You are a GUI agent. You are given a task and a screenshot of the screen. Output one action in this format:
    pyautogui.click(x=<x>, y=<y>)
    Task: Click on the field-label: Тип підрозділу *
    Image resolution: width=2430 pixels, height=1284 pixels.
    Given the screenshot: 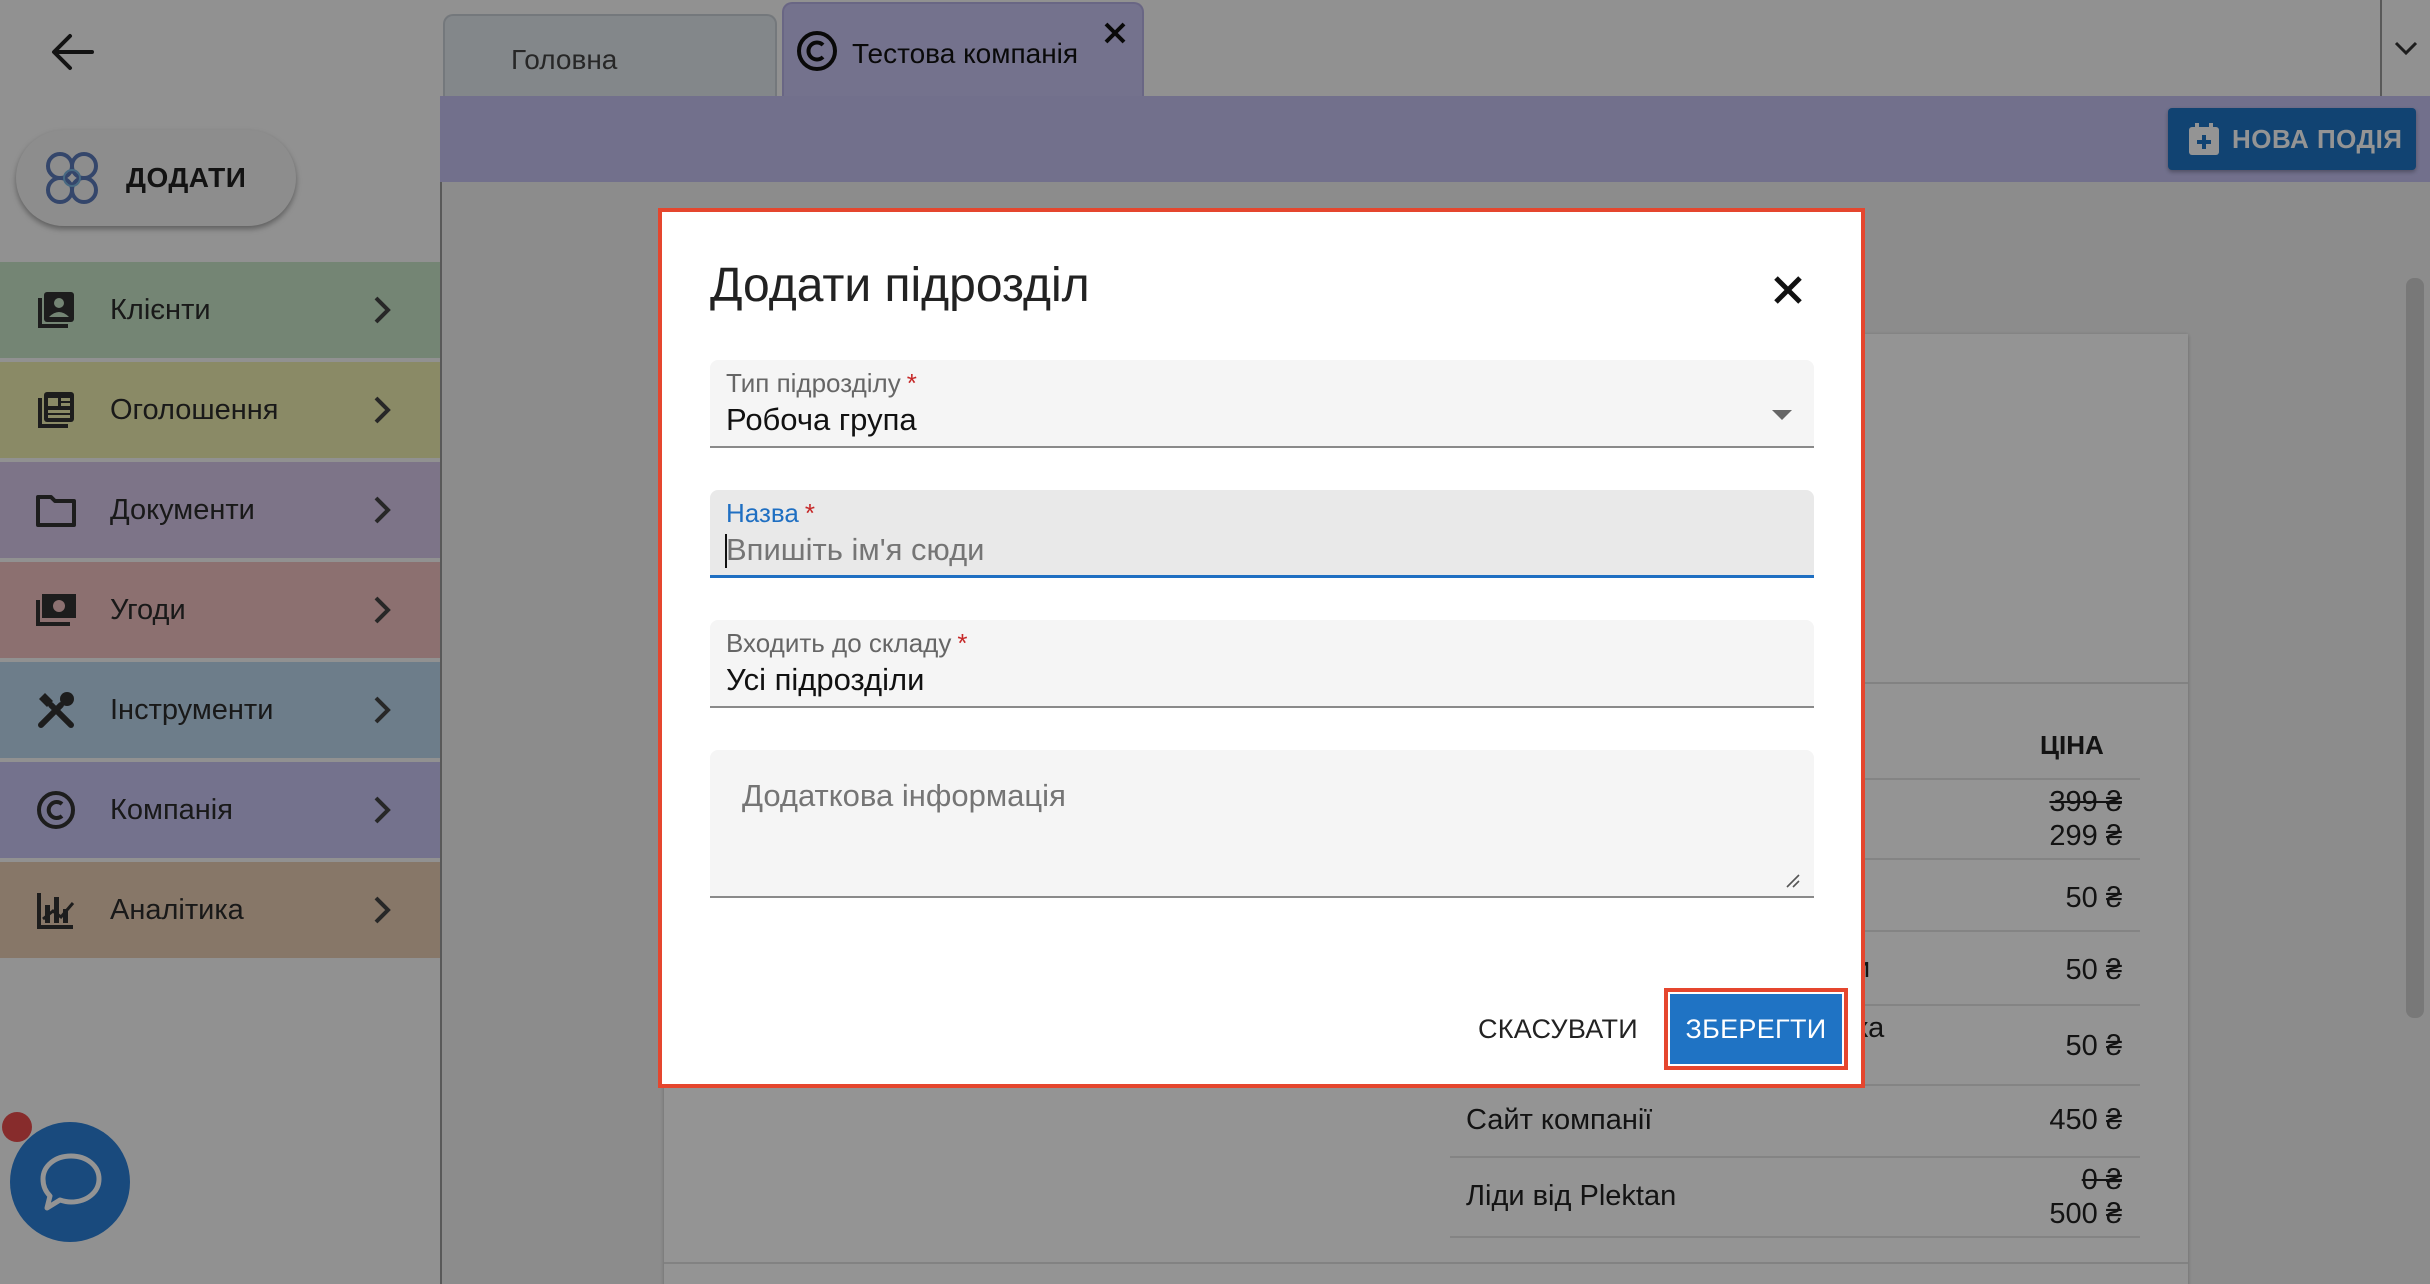 What is the action you would take?
    pyautogui.click(x=821, y=383)
    